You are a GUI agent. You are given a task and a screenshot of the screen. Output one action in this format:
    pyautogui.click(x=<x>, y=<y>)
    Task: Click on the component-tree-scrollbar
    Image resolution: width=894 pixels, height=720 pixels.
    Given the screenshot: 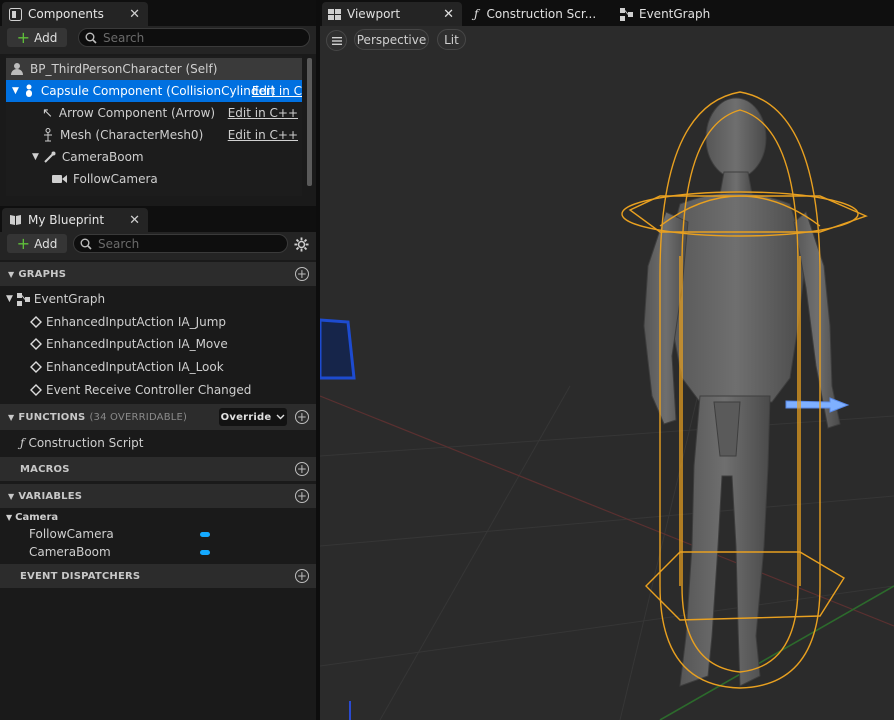 What is the action you would take?
    pyautogui.click(x=309, y=122)
    